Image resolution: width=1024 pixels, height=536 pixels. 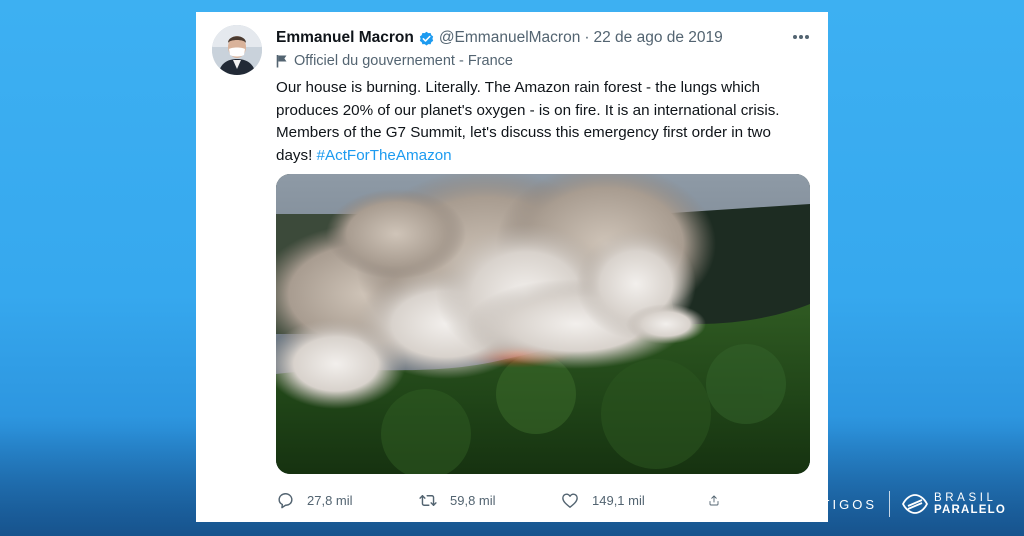 I want to click on reply-button: 27,8 mil, so click(x=347, y=500).